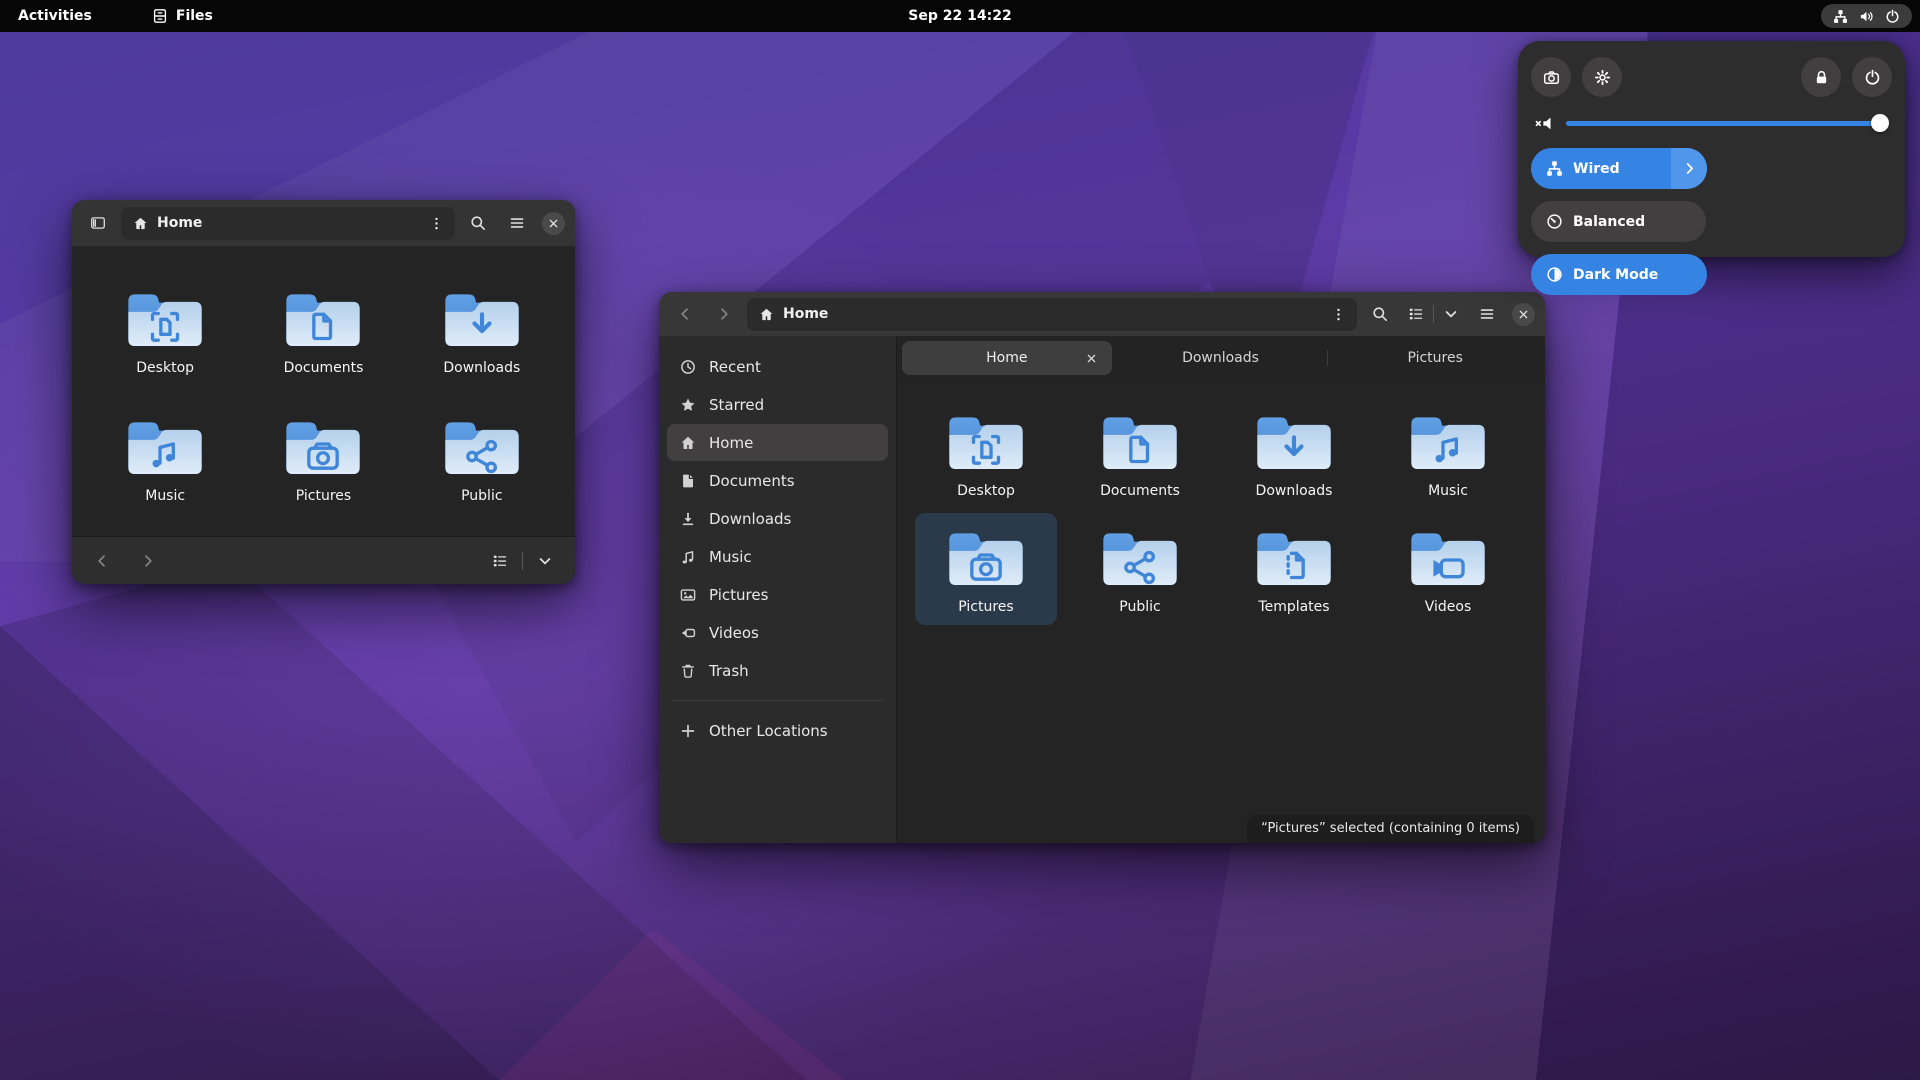 The image size is (1920, 1080). I want to click on kebab-icon, so click(1338, 314).